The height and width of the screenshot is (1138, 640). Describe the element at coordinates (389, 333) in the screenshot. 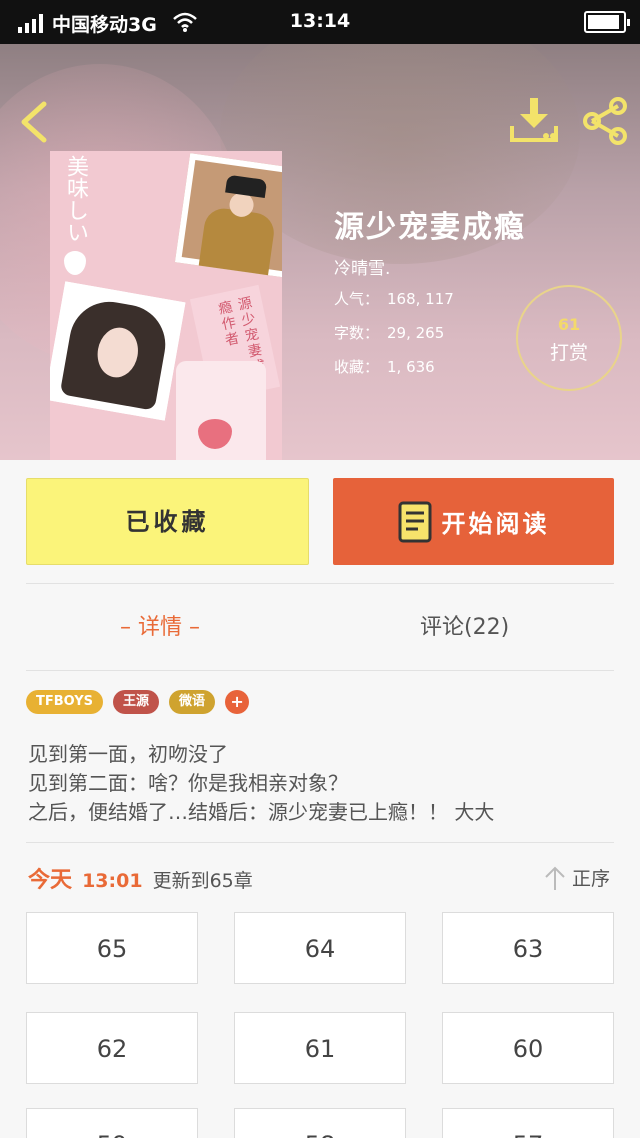

I see `stat-word-count: 字数： 29, 265` at that location.